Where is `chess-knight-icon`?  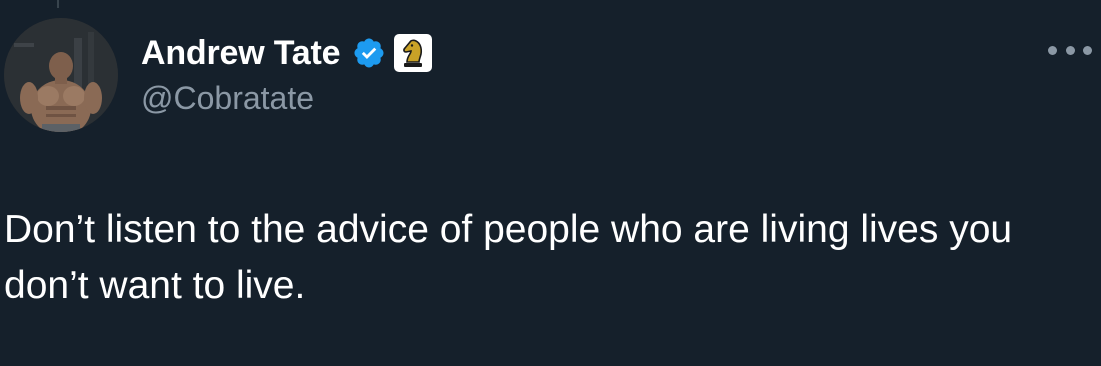 chess-knight-icon is located at coordinates (413, 53).